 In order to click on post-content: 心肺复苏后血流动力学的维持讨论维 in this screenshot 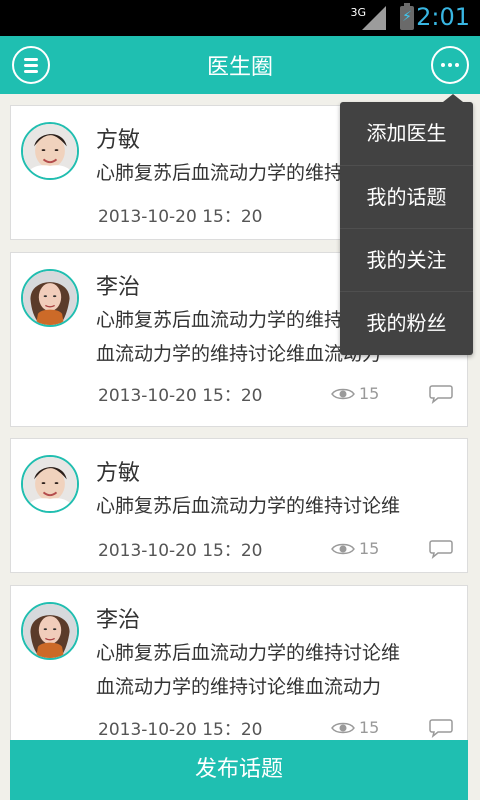, I will do `click(248, 506)`.